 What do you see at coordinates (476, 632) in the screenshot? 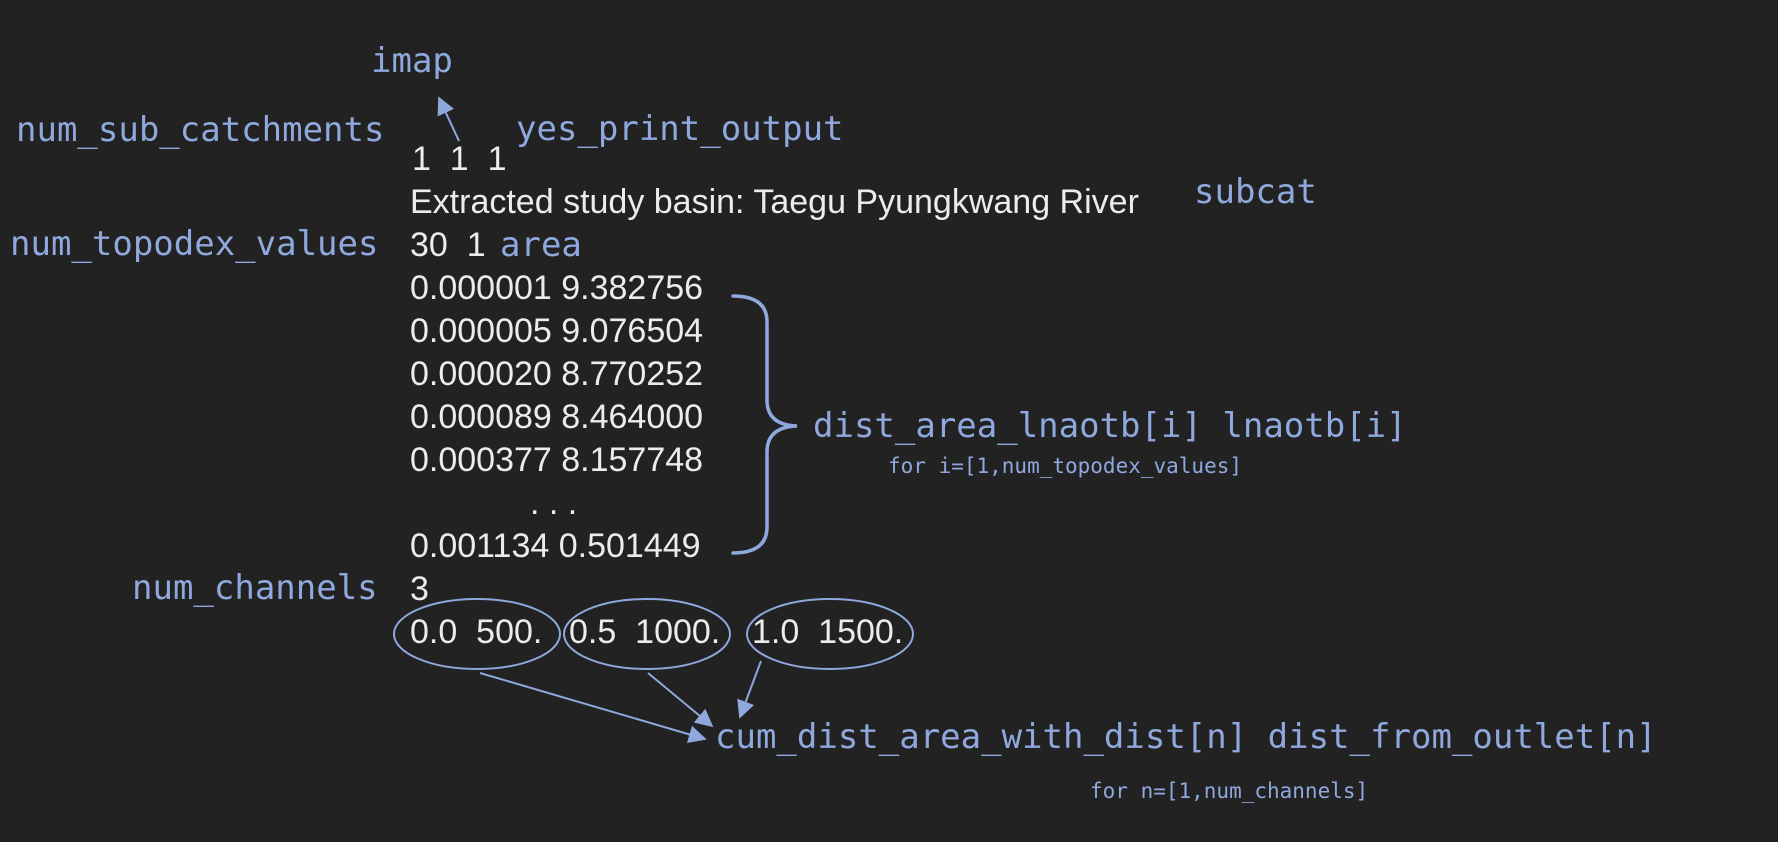
I see `channel-pair: 0.0 500.` at bounding box center [476, 632].